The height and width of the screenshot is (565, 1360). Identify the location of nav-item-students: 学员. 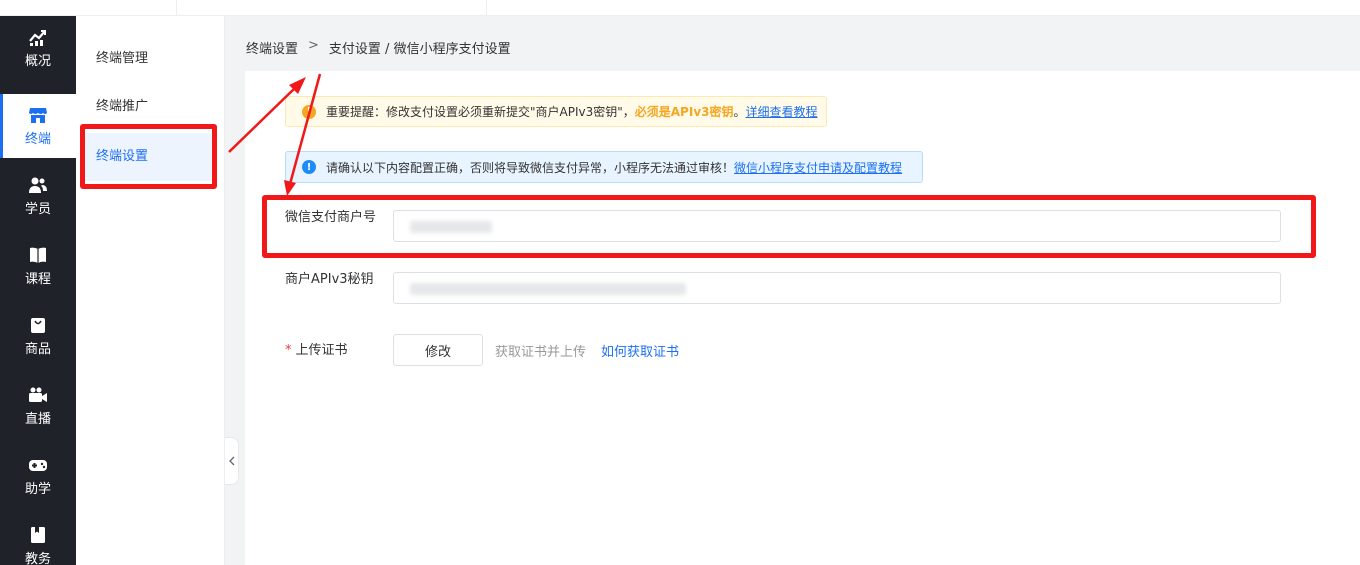
(38, 196).